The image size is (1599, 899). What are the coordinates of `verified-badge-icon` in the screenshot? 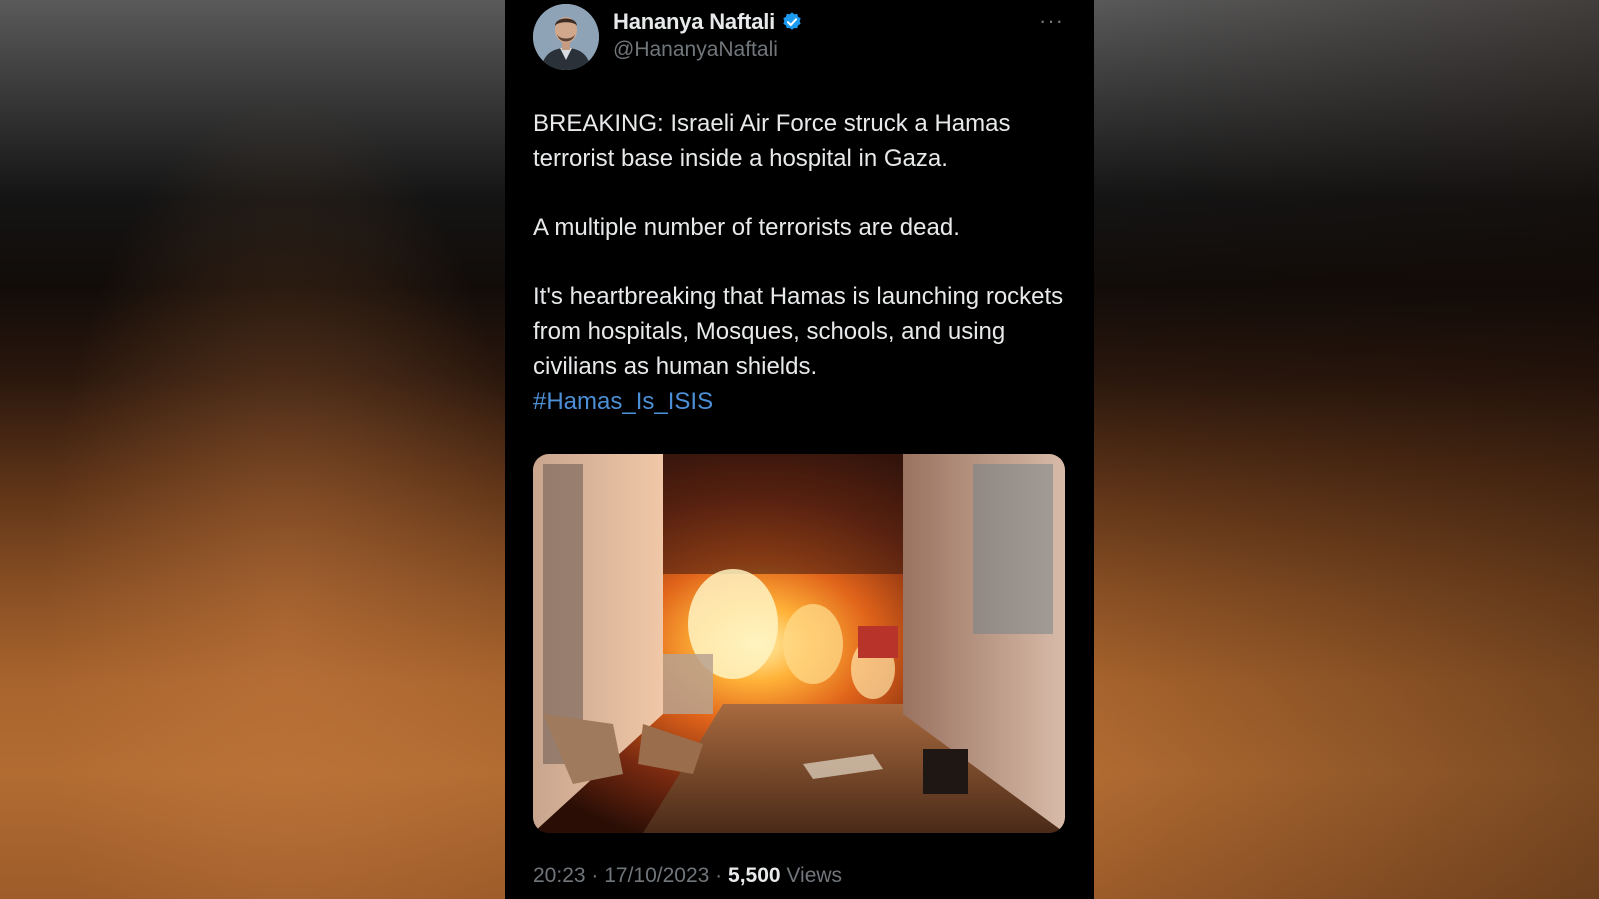 It's located at (792, 22).